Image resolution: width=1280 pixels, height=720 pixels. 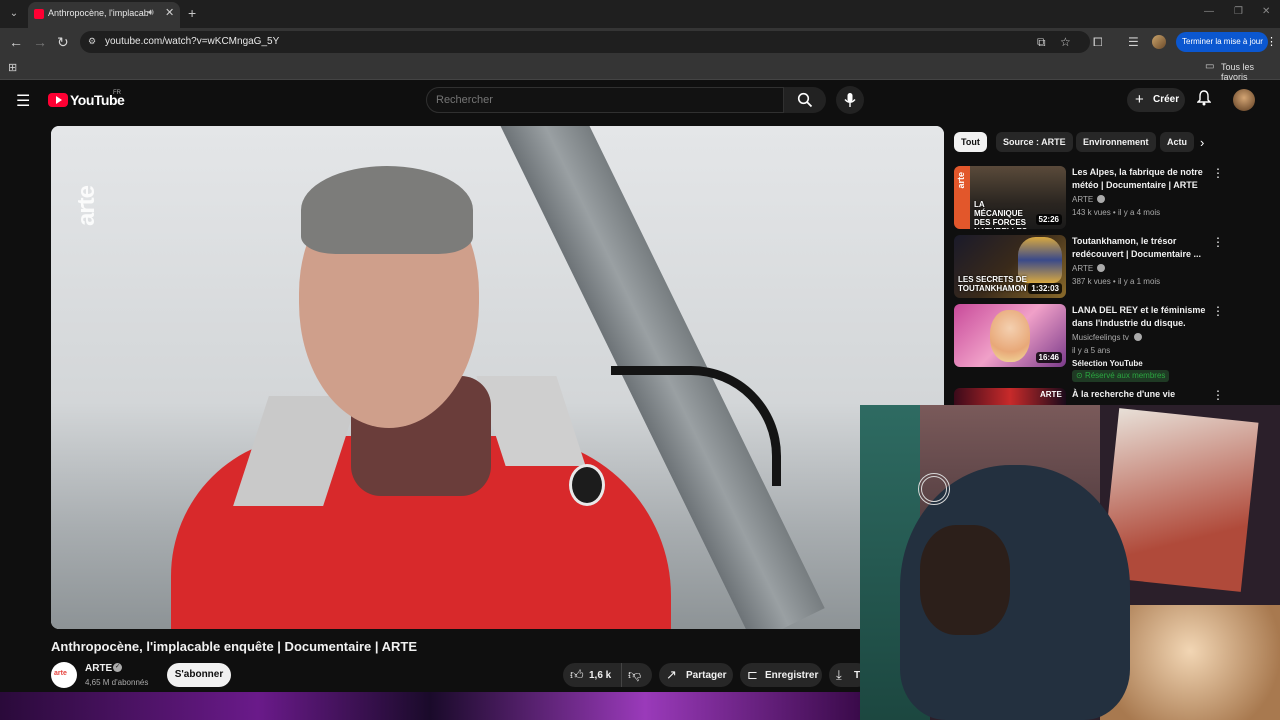 What do you see at coordinates (199, 675) in the screenshot?
I see `subscribe-button: S'abonner` at bounding box center [199, 675].